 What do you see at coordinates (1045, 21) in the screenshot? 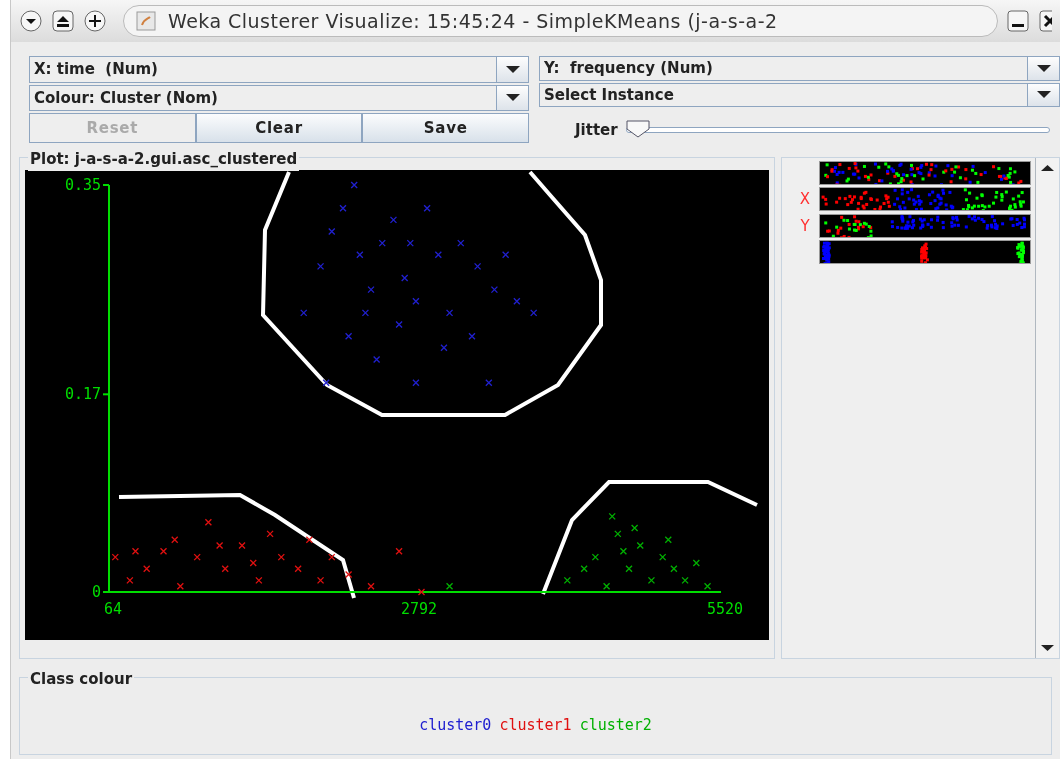
I see `close-icon` at bounding box center [1045, 21].